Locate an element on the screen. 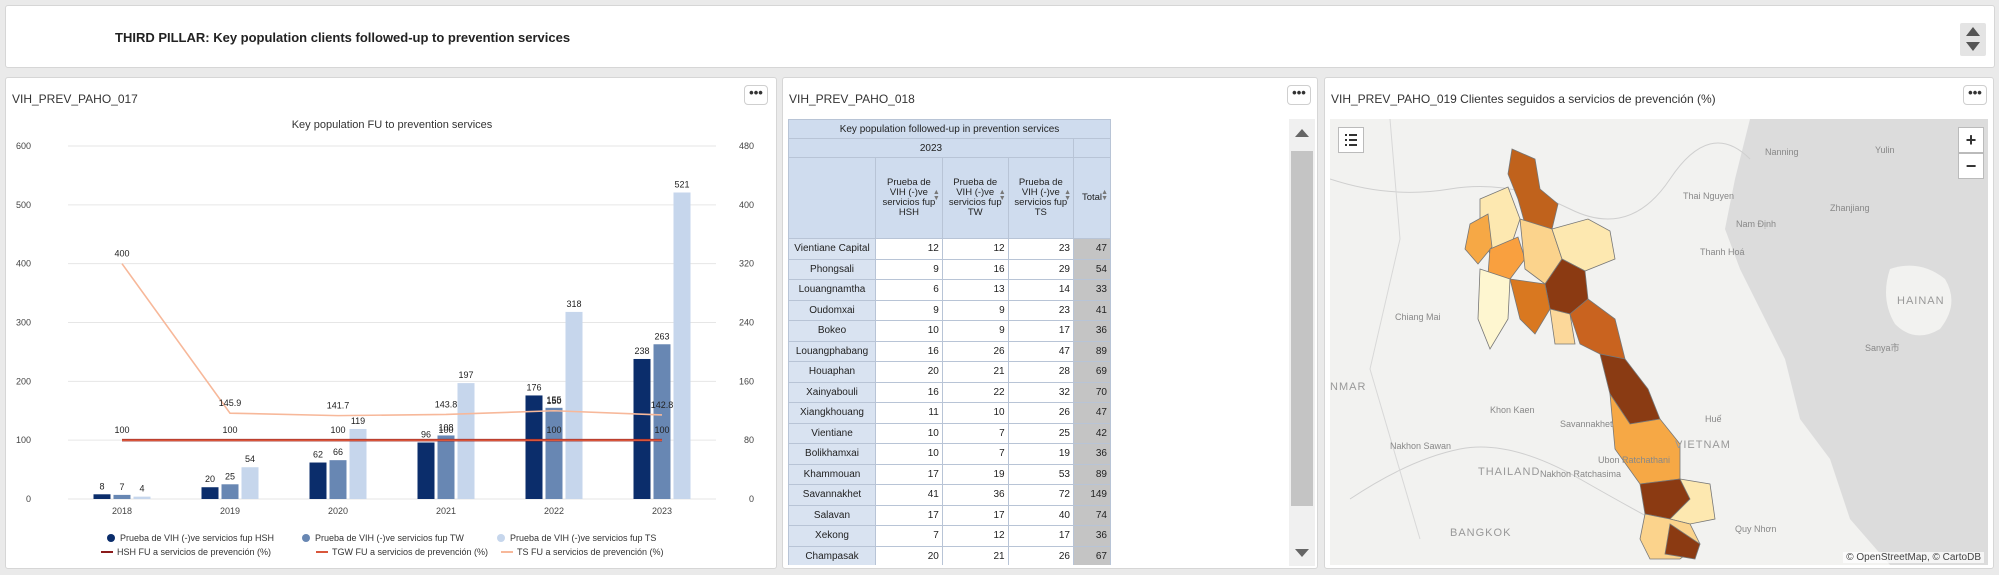 The image size is (1999, 575). value-cell-tw: 22 is located at coordinates (975, 392).